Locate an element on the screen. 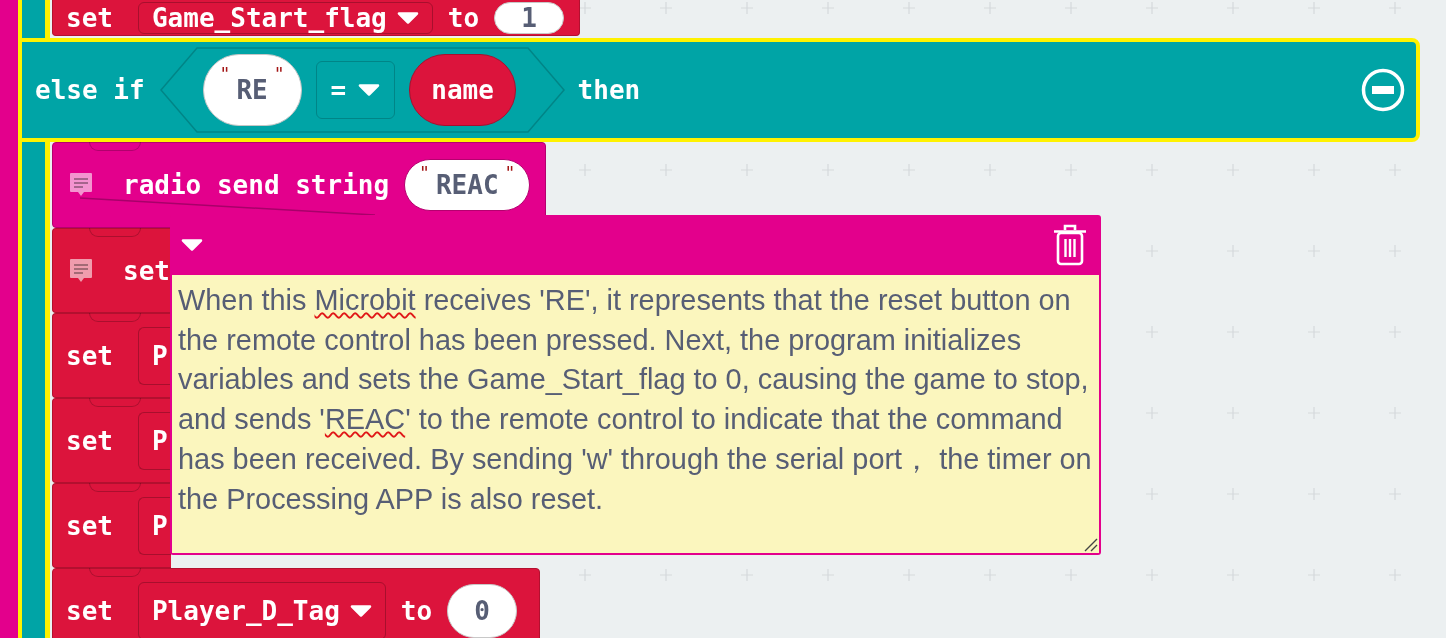 The image size is (1446, 638). variable-dropdown: Player_D_Tag is located at coordinates (261, 609).